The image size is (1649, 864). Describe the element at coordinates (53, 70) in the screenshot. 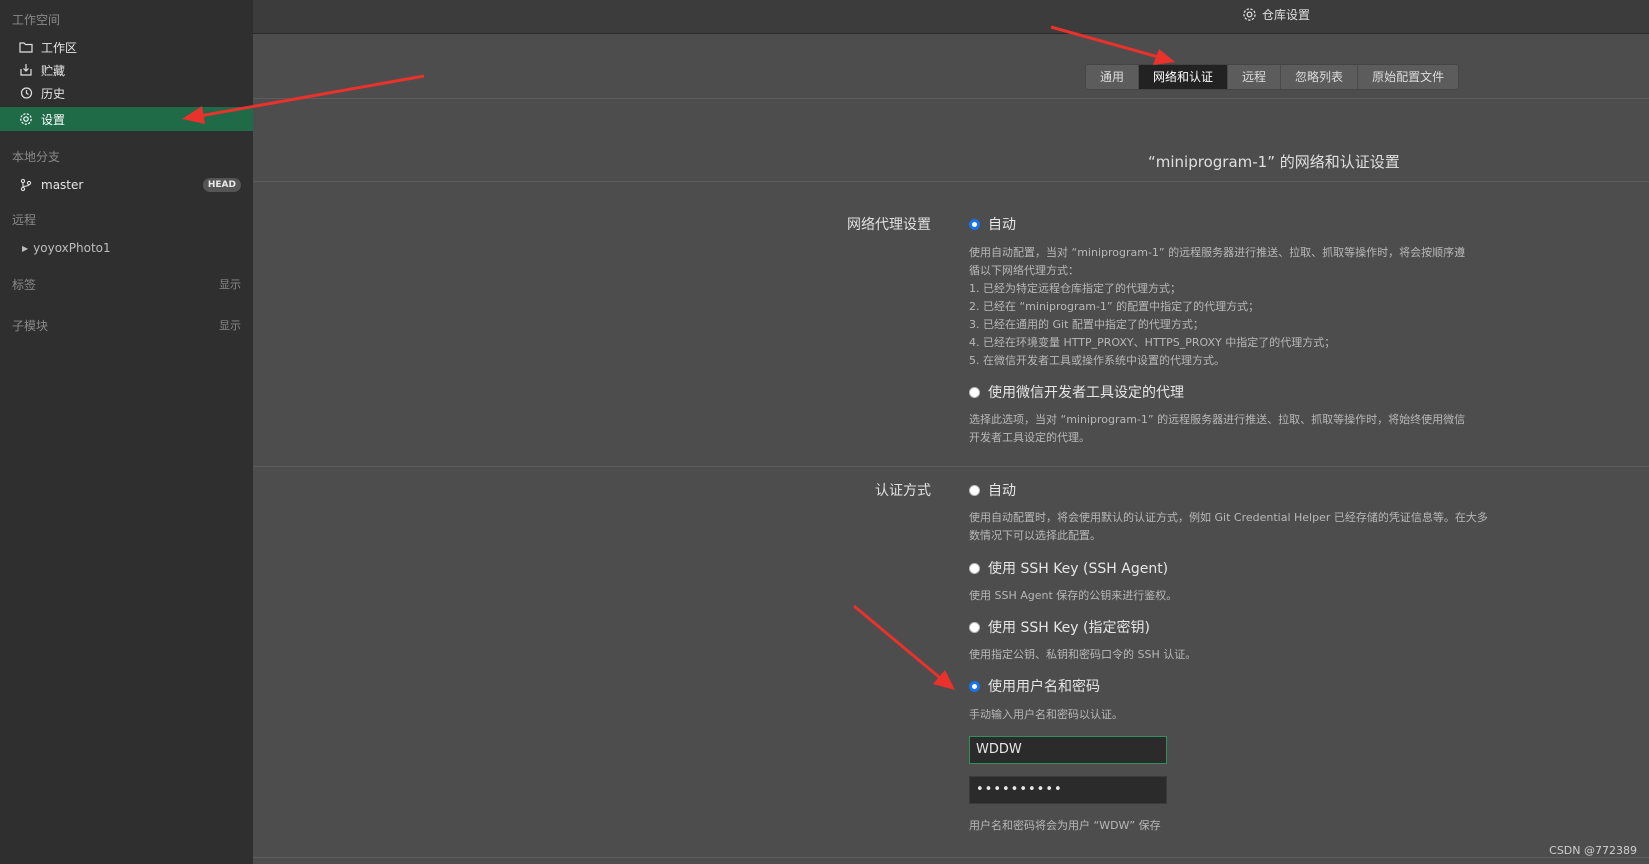

I see `sidebar-item-label: 贮藏` at that location.